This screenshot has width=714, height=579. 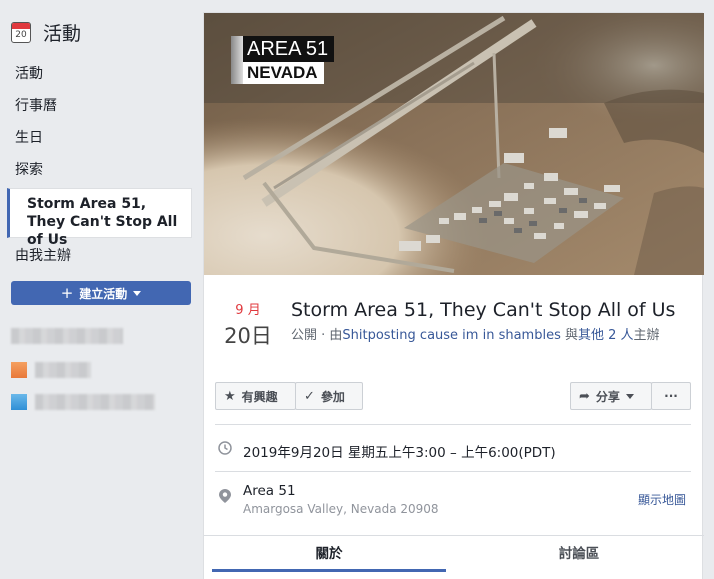 What do you see at coordinates (606, 335) in the screenshot?
I see `others-link: 其他 2 人` at bounding box center [606, 335].